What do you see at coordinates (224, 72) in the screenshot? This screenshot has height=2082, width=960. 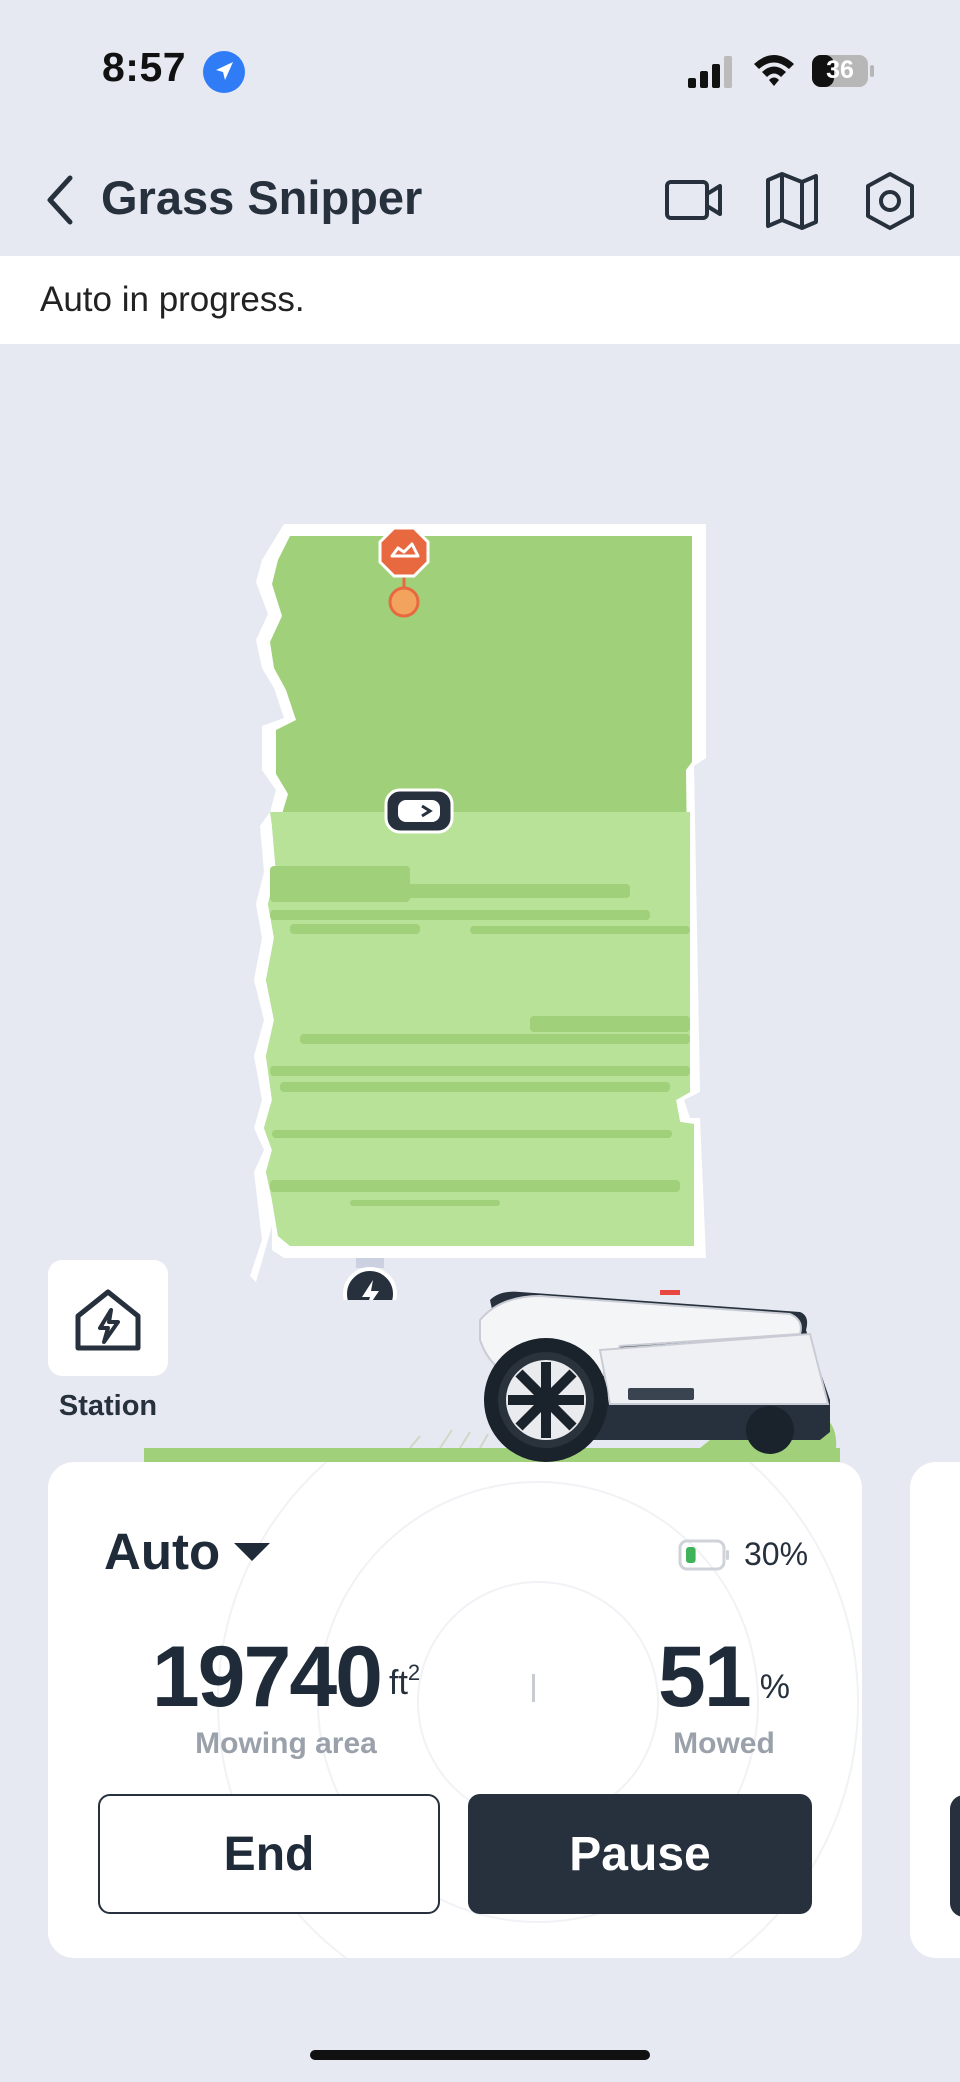 I see `location-arrow-icon` at bounding box center [224, 72].